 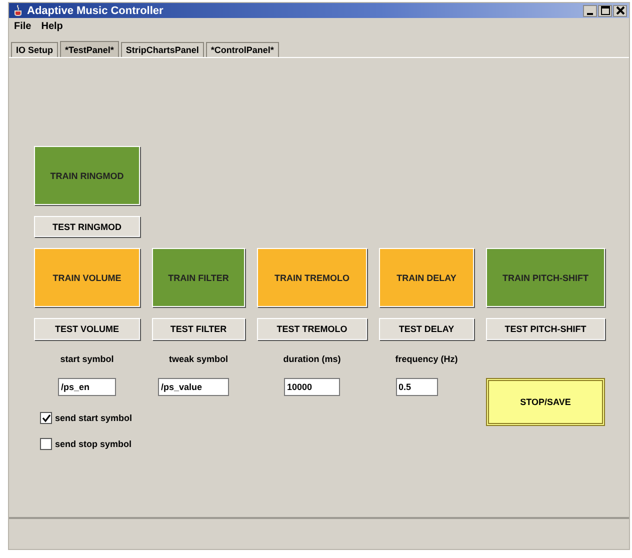 What do you see at coordinates (198, 329) in the screenshot?
I see `test-button: TEST FILTER` at bounding box center [198, 329].